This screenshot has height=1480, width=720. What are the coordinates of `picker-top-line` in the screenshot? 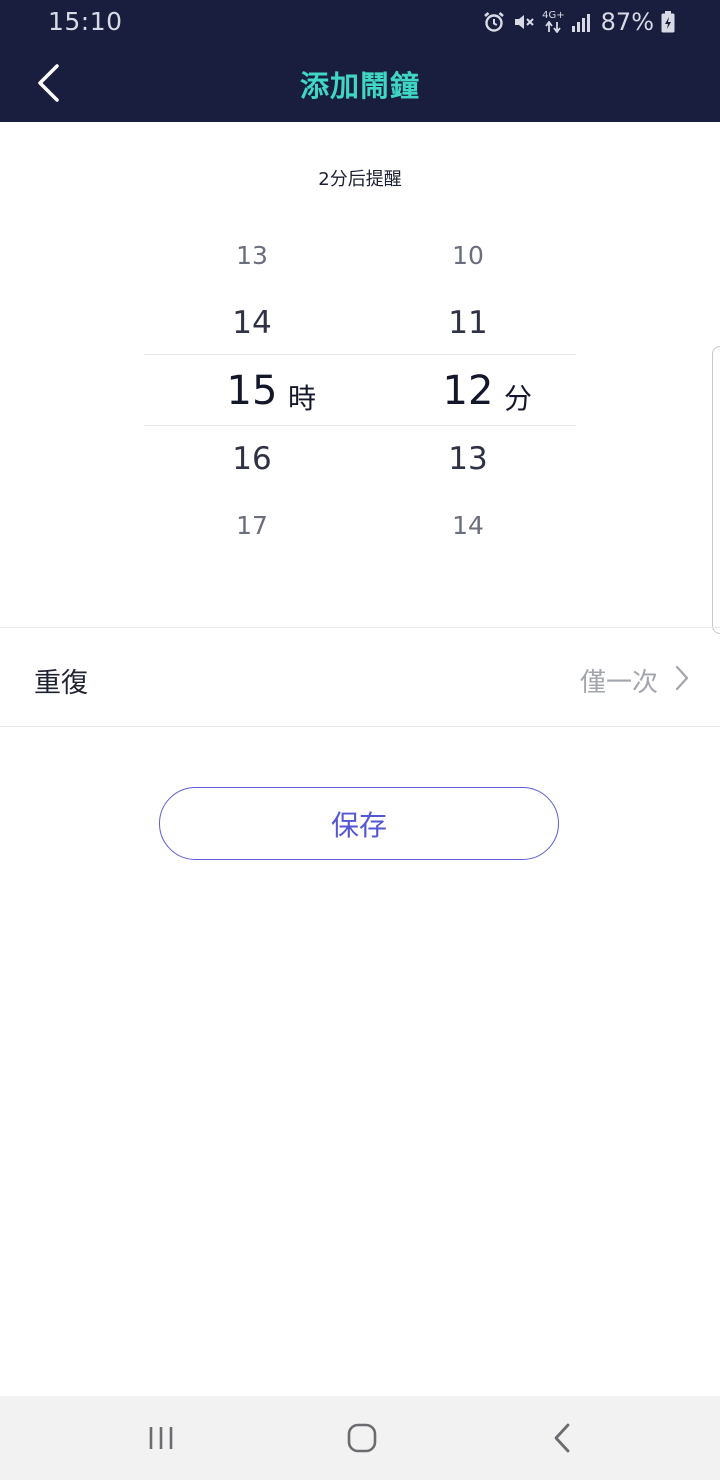 It's located at (360, 354).